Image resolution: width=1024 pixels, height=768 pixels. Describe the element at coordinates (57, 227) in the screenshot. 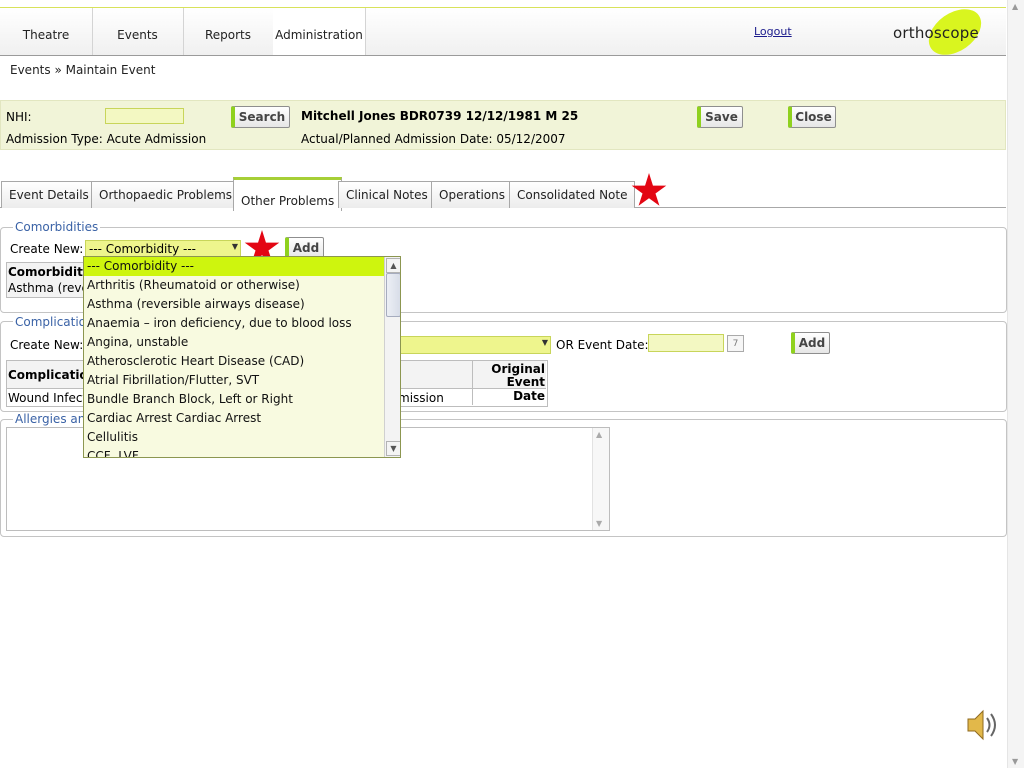

I see `comorbidities-legend: Comorbidities` at that location.